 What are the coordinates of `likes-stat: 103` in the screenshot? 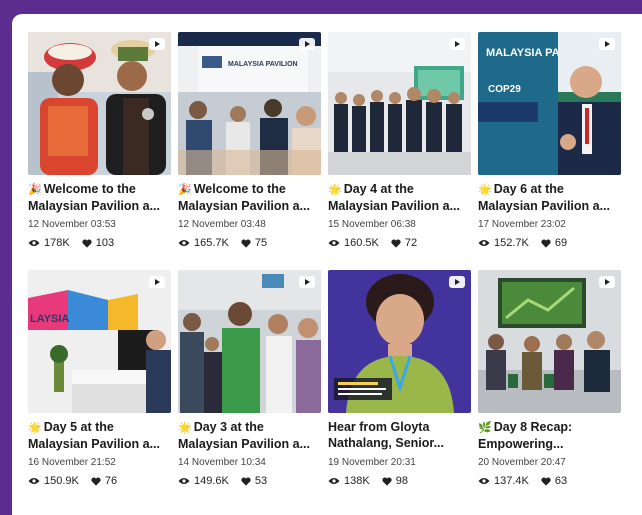 It's located at (98, 243).